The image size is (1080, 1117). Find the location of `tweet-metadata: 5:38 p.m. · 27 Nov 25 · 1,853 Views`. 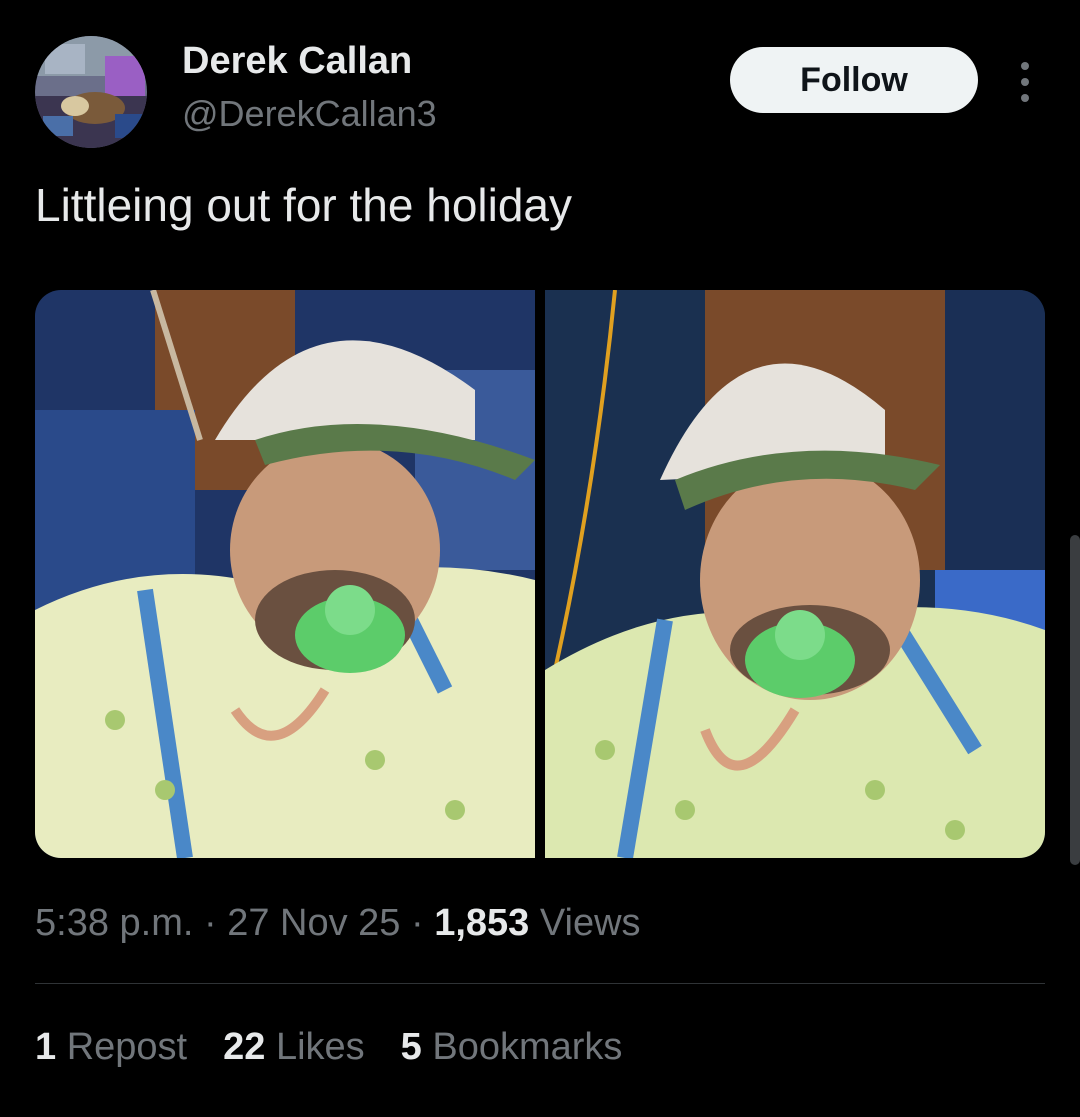

tweet-metadata: 5:38 p.m. · 27 Nov 25 · 1,853 Views is located at coordinates (338, 923).